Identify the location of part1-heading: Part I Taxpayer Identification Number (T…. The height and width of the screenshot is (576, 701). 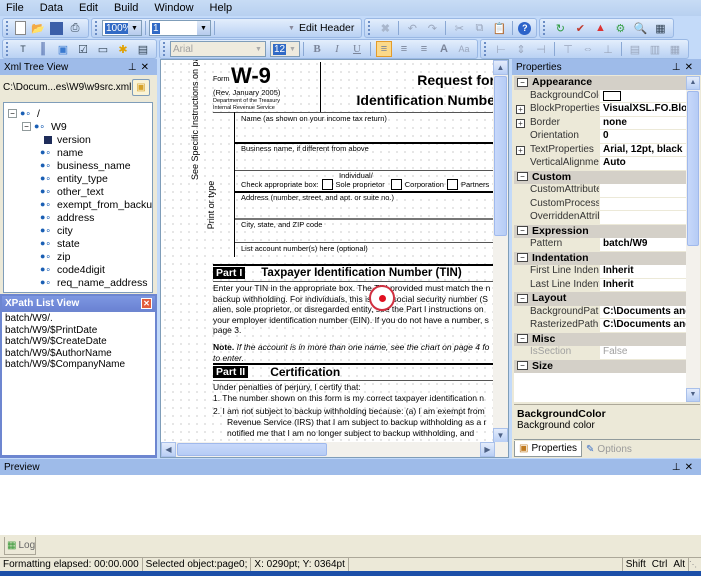
(337, 273).